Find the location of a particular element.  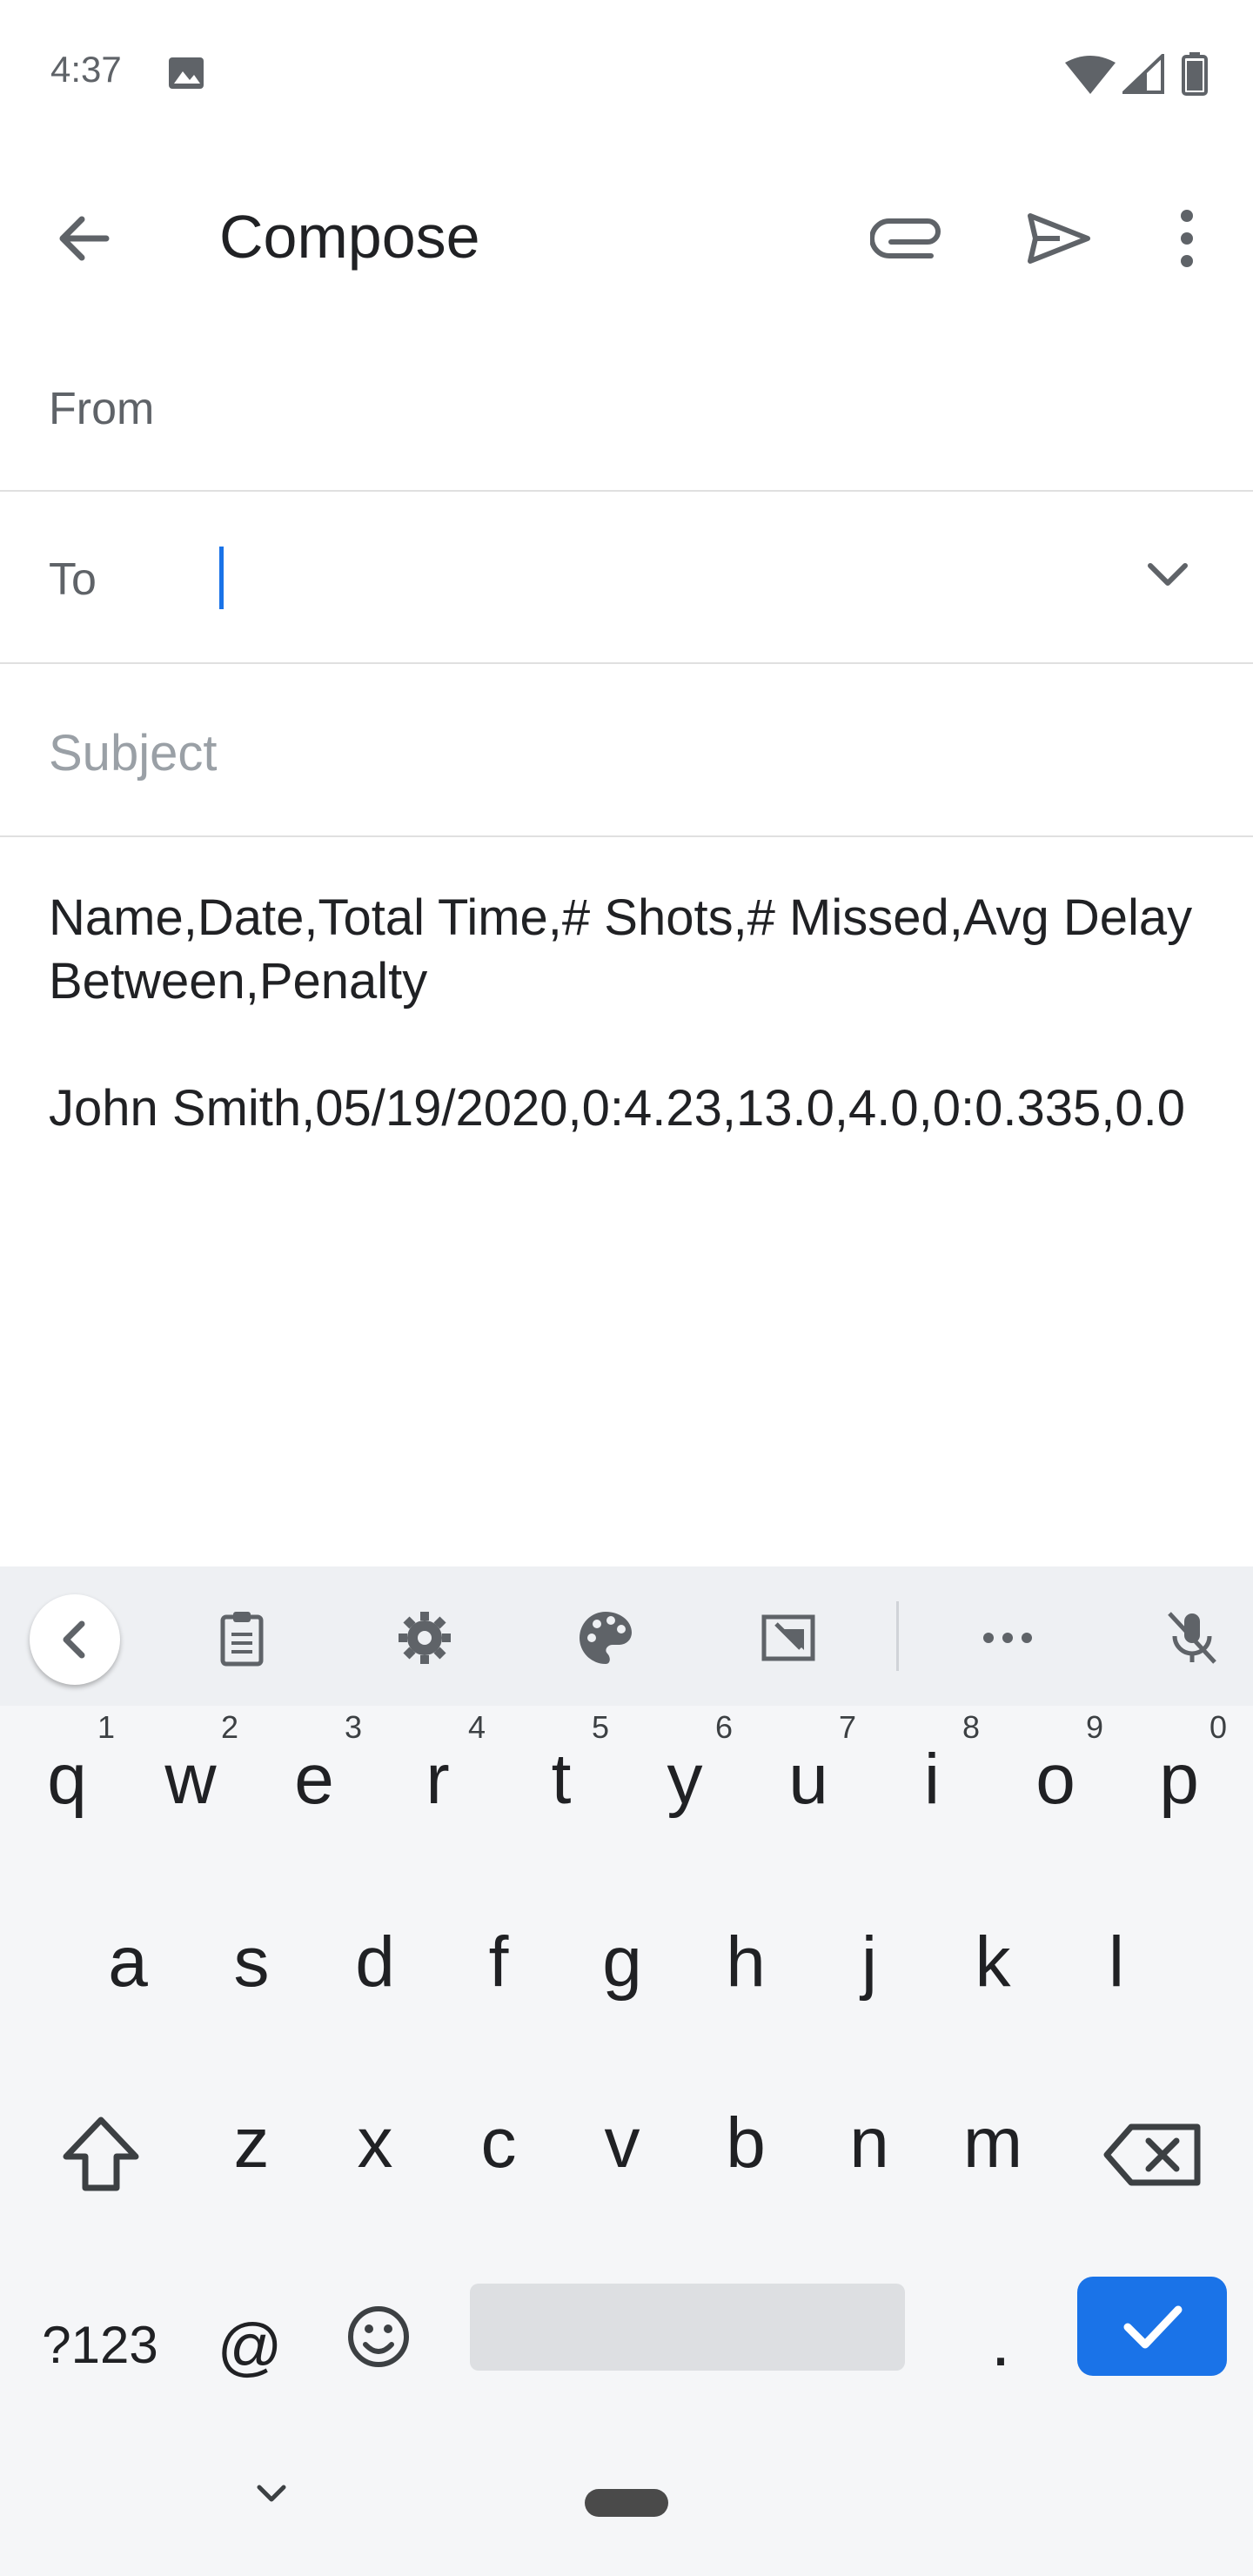

key-h: h is located at coordinates (745, 1962).